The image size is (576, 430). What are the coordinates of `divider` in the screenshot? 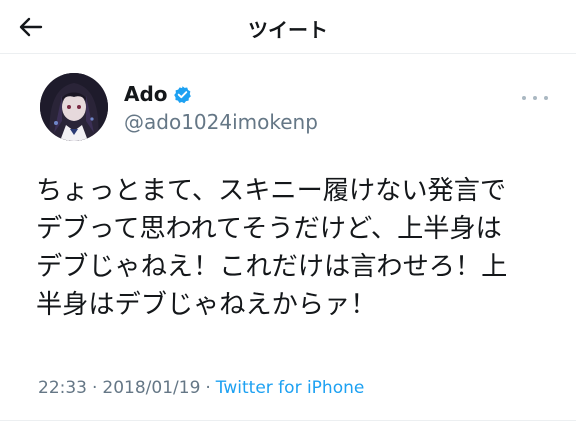 It's located at (288, 420).